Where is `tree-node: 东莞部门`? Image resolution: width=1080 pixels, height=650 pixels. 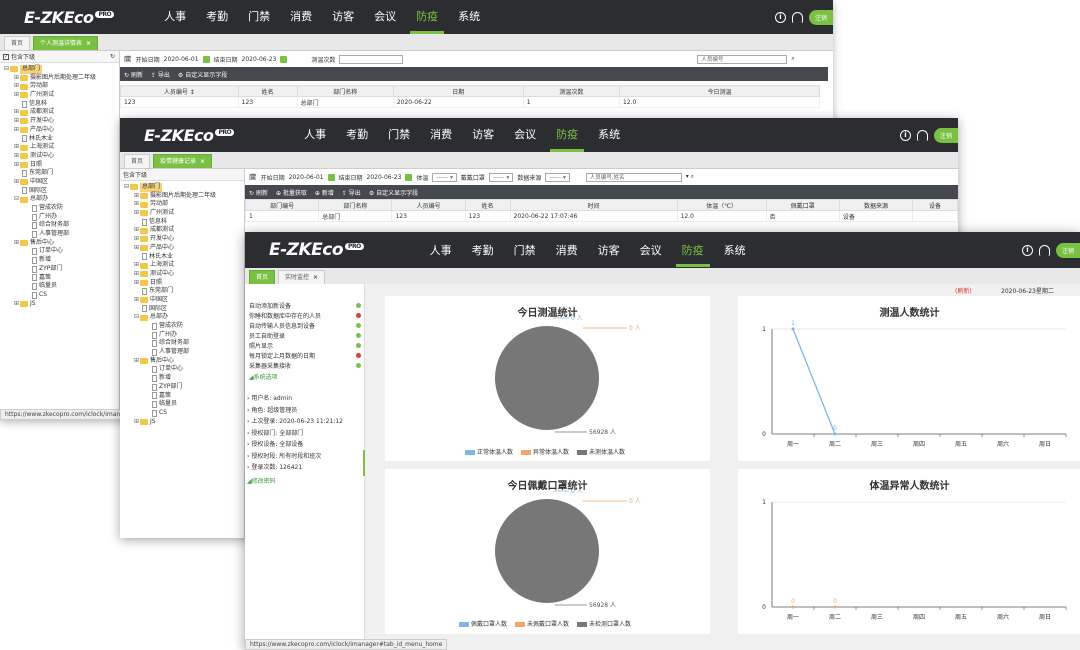
tree-node: 东莞部门 is located at coordinates (184, 291).